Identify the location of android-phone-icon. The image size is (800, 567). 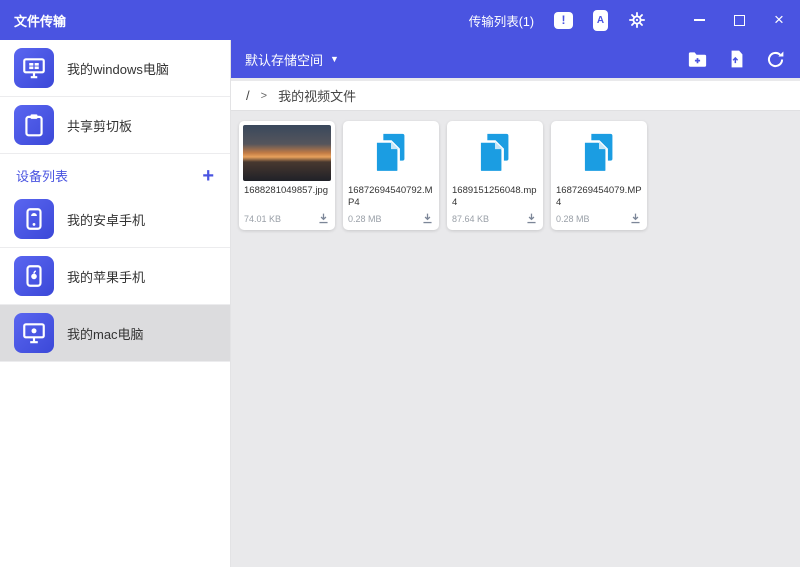
(34, 219).